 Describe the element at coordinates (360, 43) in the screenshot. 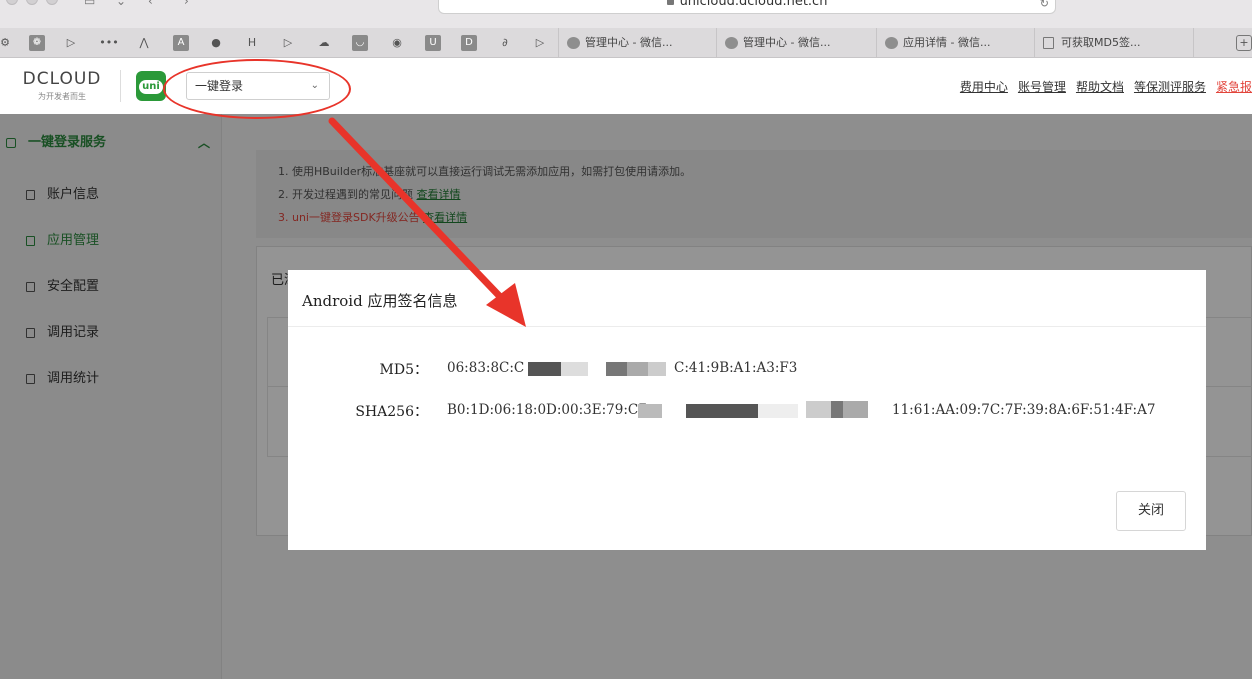

I see `bookmark-icon: ◡` at that location.